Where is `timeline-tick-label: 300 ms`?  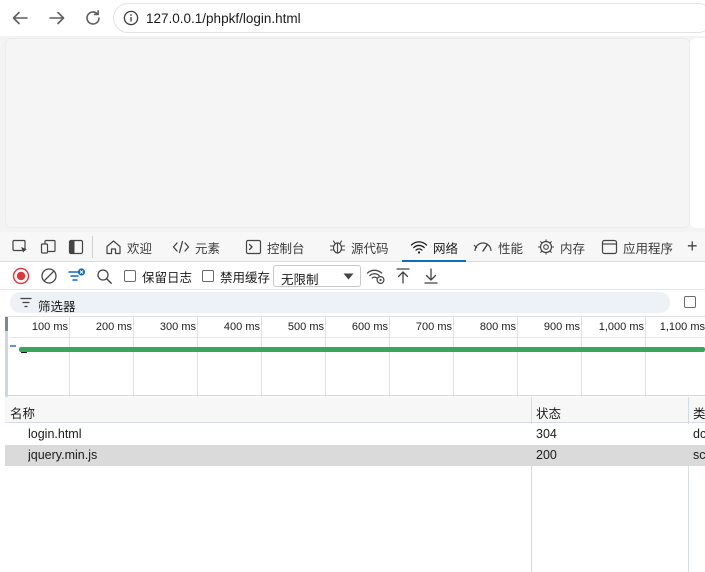 timeline-tick-label: 300 ms is located at coordinates (177, 327).